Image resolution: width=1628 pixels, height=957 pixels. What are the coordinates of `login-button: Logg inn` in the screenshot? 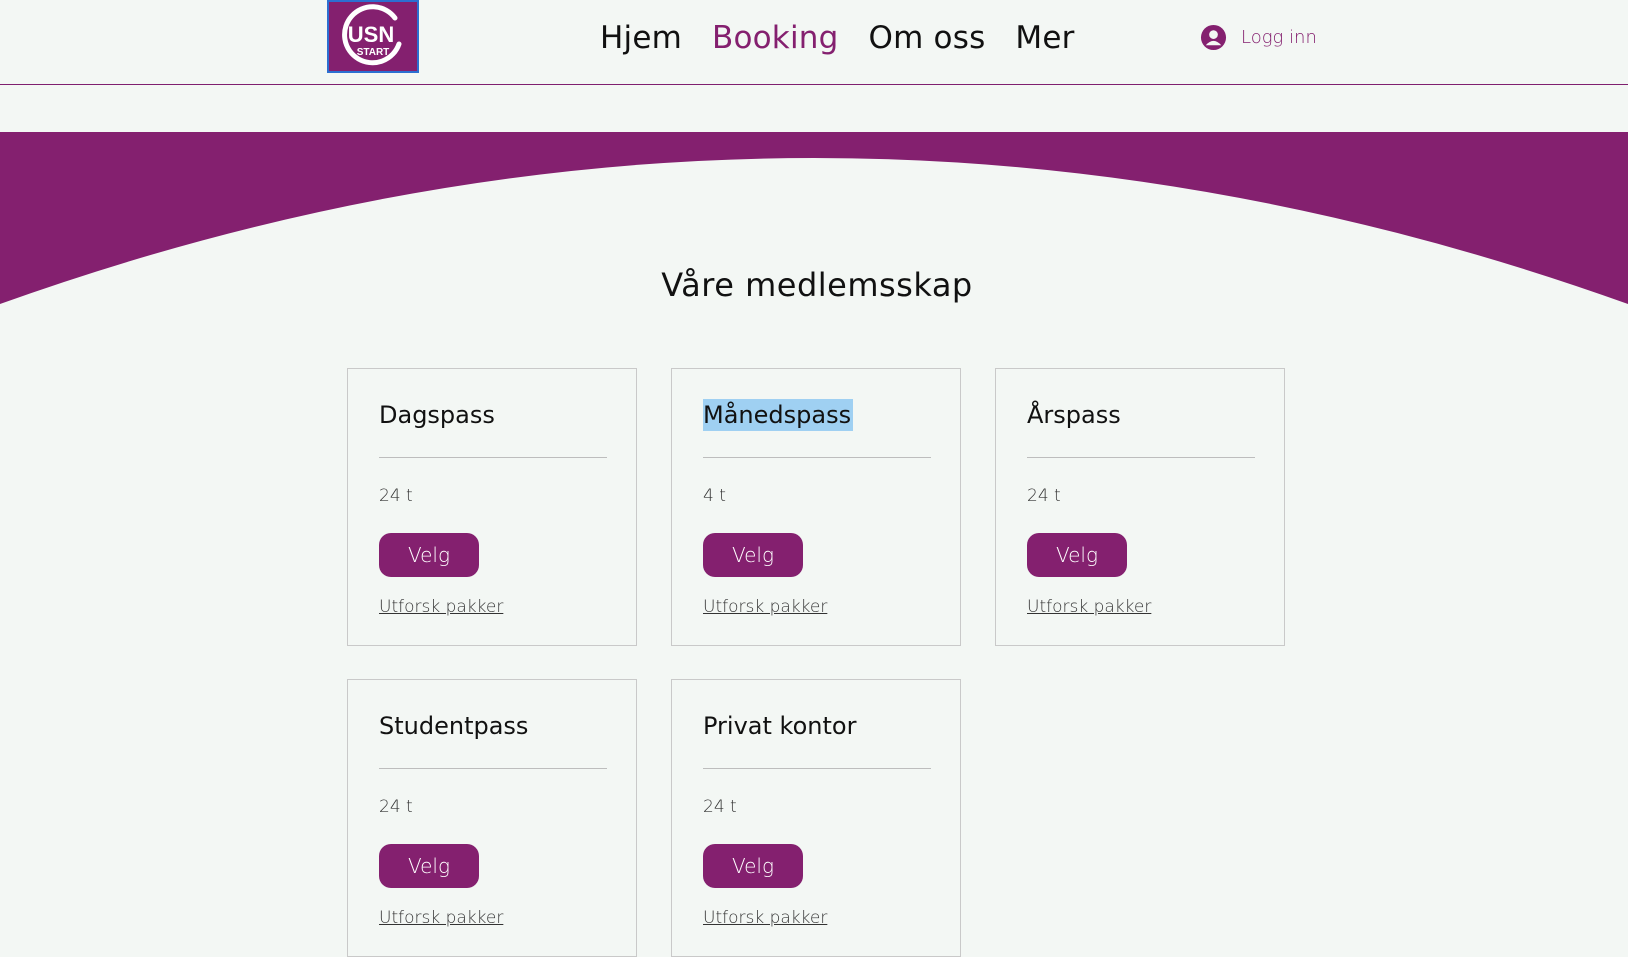 It's located at (1258, 37).